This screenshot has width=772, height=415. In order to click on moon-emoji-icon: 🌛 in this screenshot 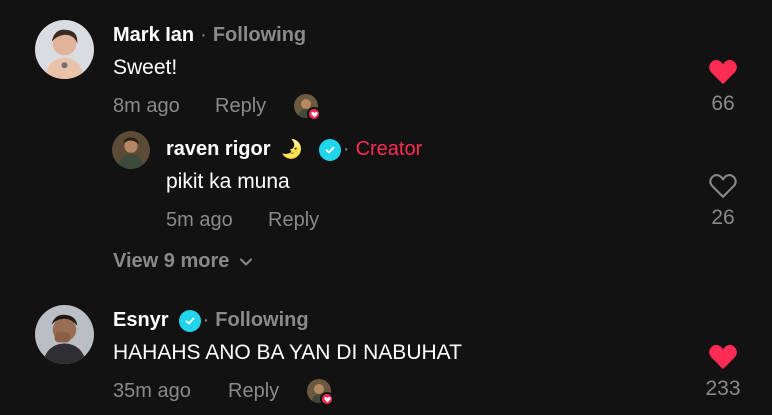, I will do `click(291, 149)`.